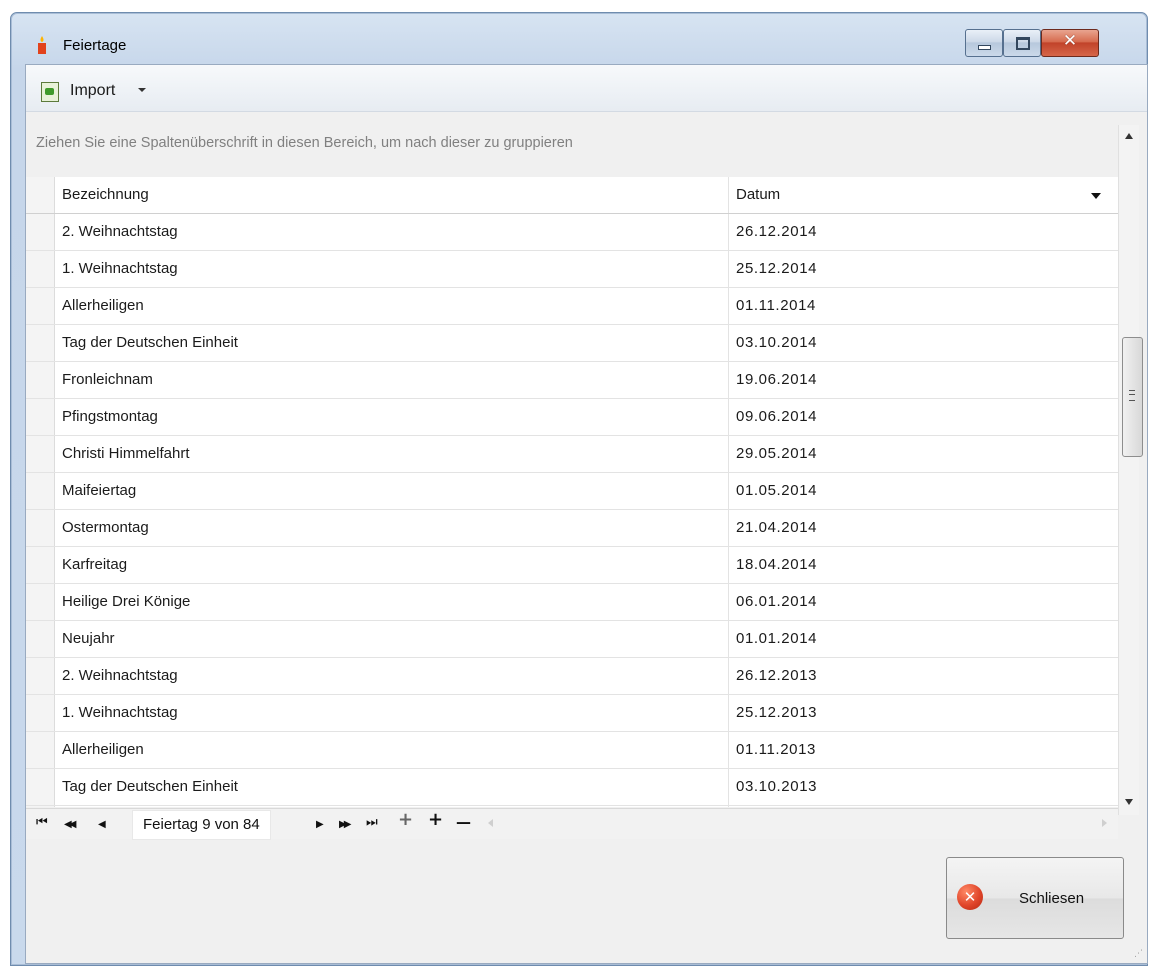  What do you see at coordinates (1022, 43) in the screenshot?
I see `maximize-button` at bounding box center [1022, 43].